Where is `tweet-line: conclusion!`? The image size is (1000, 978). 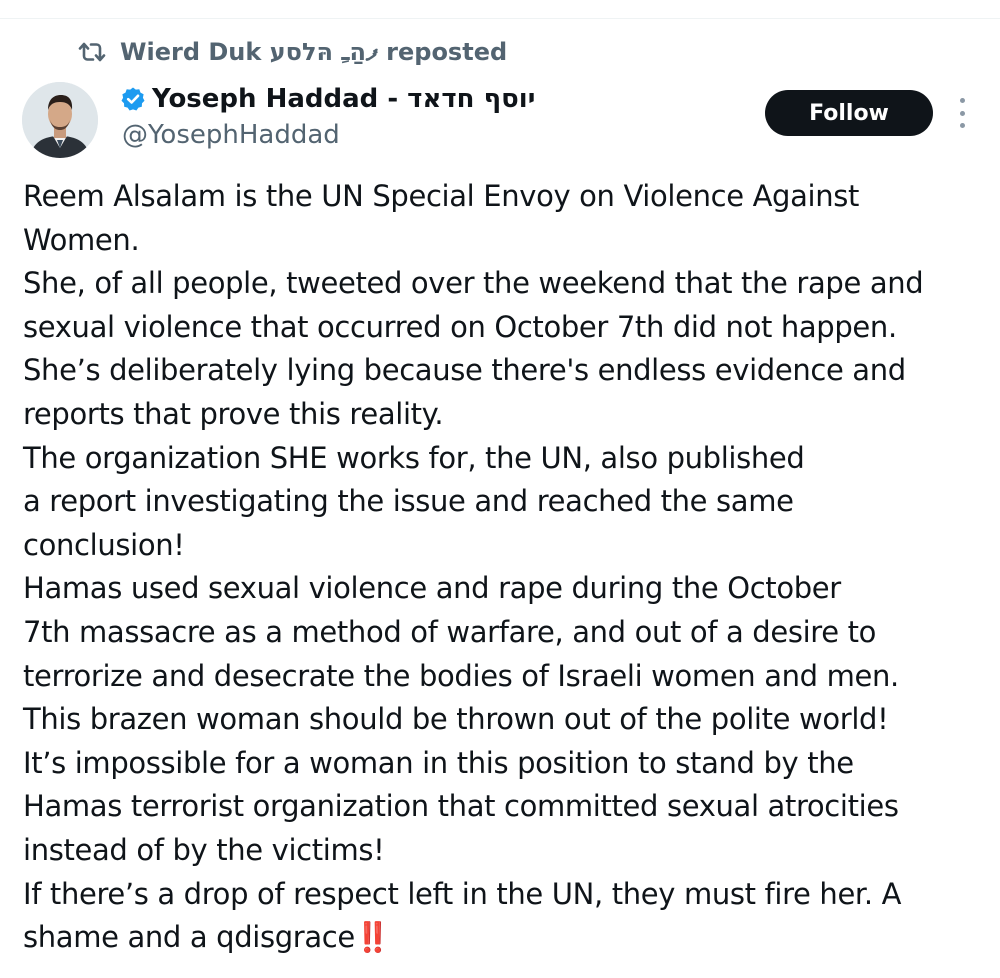
tweet-line: conclusion! is located at coordinates (104, 544).